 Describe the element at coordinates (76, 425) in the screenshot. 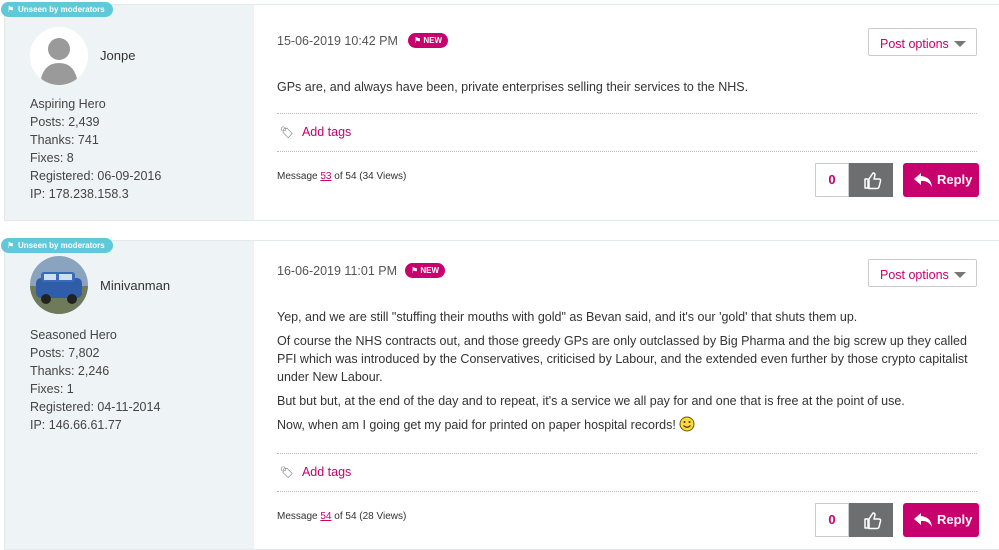

I see `user-ip: IP: 146.66.61.77` at that location.